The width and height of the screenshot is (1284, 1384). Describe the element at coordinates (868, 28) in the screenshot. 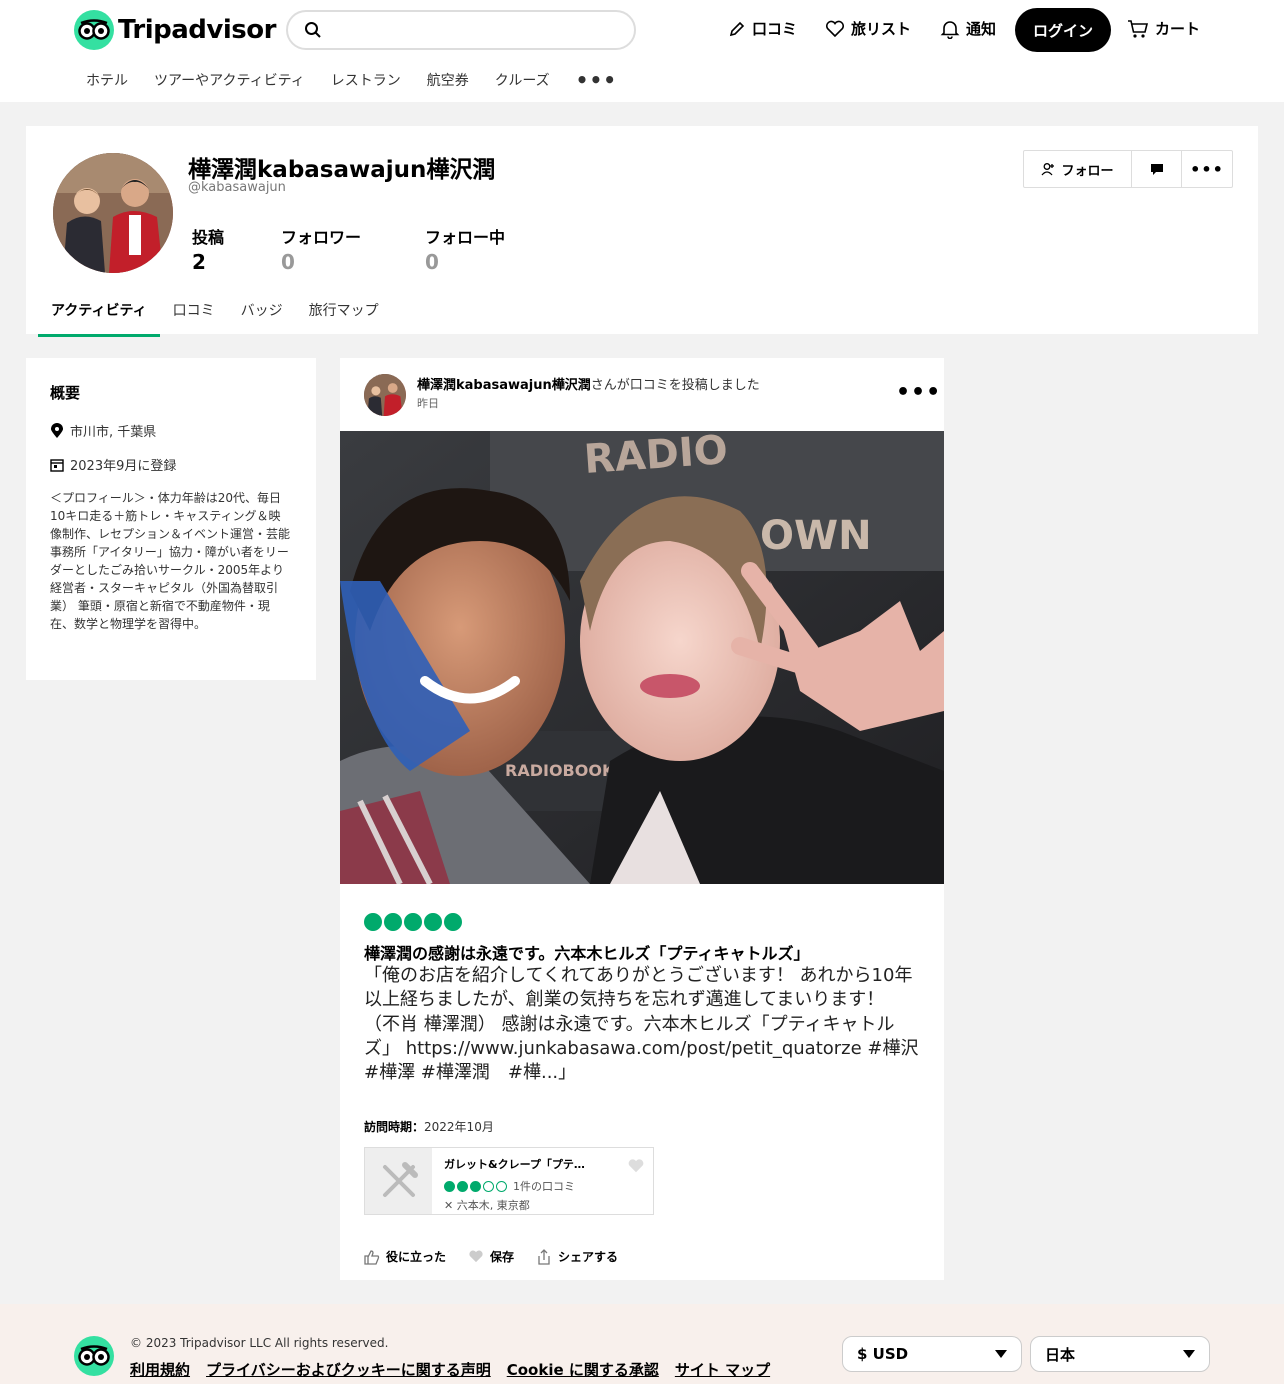

I see `nav-trips: 旅リスト` at that location.